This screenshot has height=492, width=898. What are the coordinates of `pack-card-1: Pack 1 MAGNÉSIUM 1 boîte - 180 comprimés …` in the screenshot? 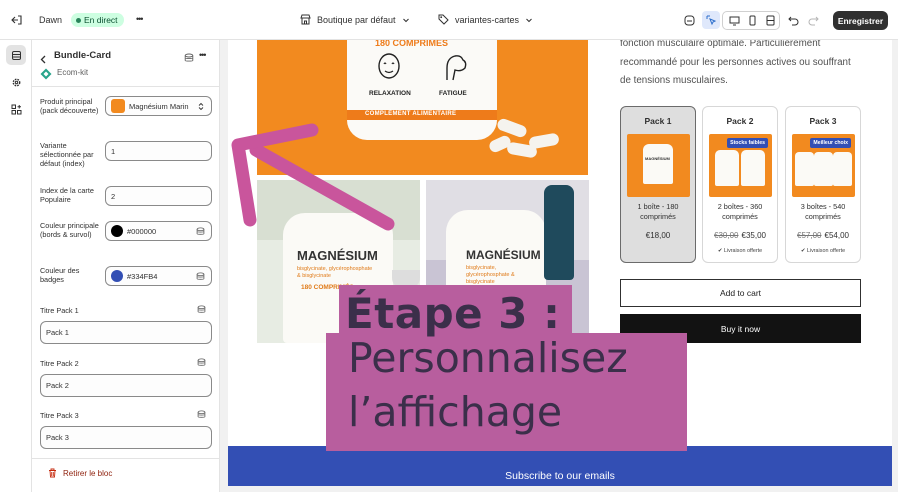 It's located at (658, 184).